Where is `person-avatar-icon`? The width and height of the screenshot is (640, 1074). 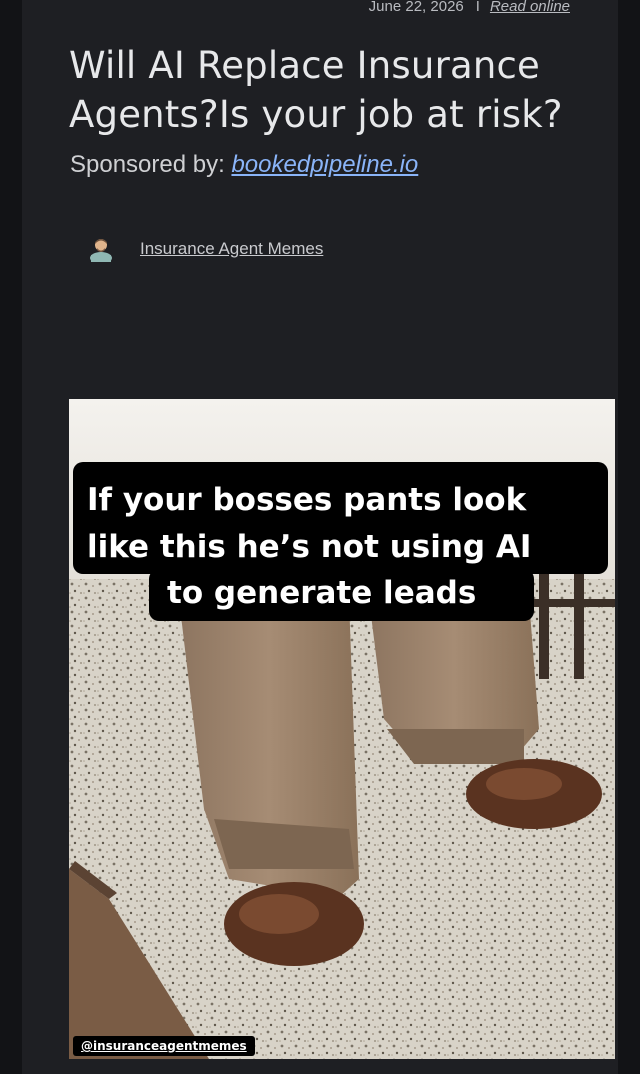
person-avatar-icon is located at coordinates (101, 250).